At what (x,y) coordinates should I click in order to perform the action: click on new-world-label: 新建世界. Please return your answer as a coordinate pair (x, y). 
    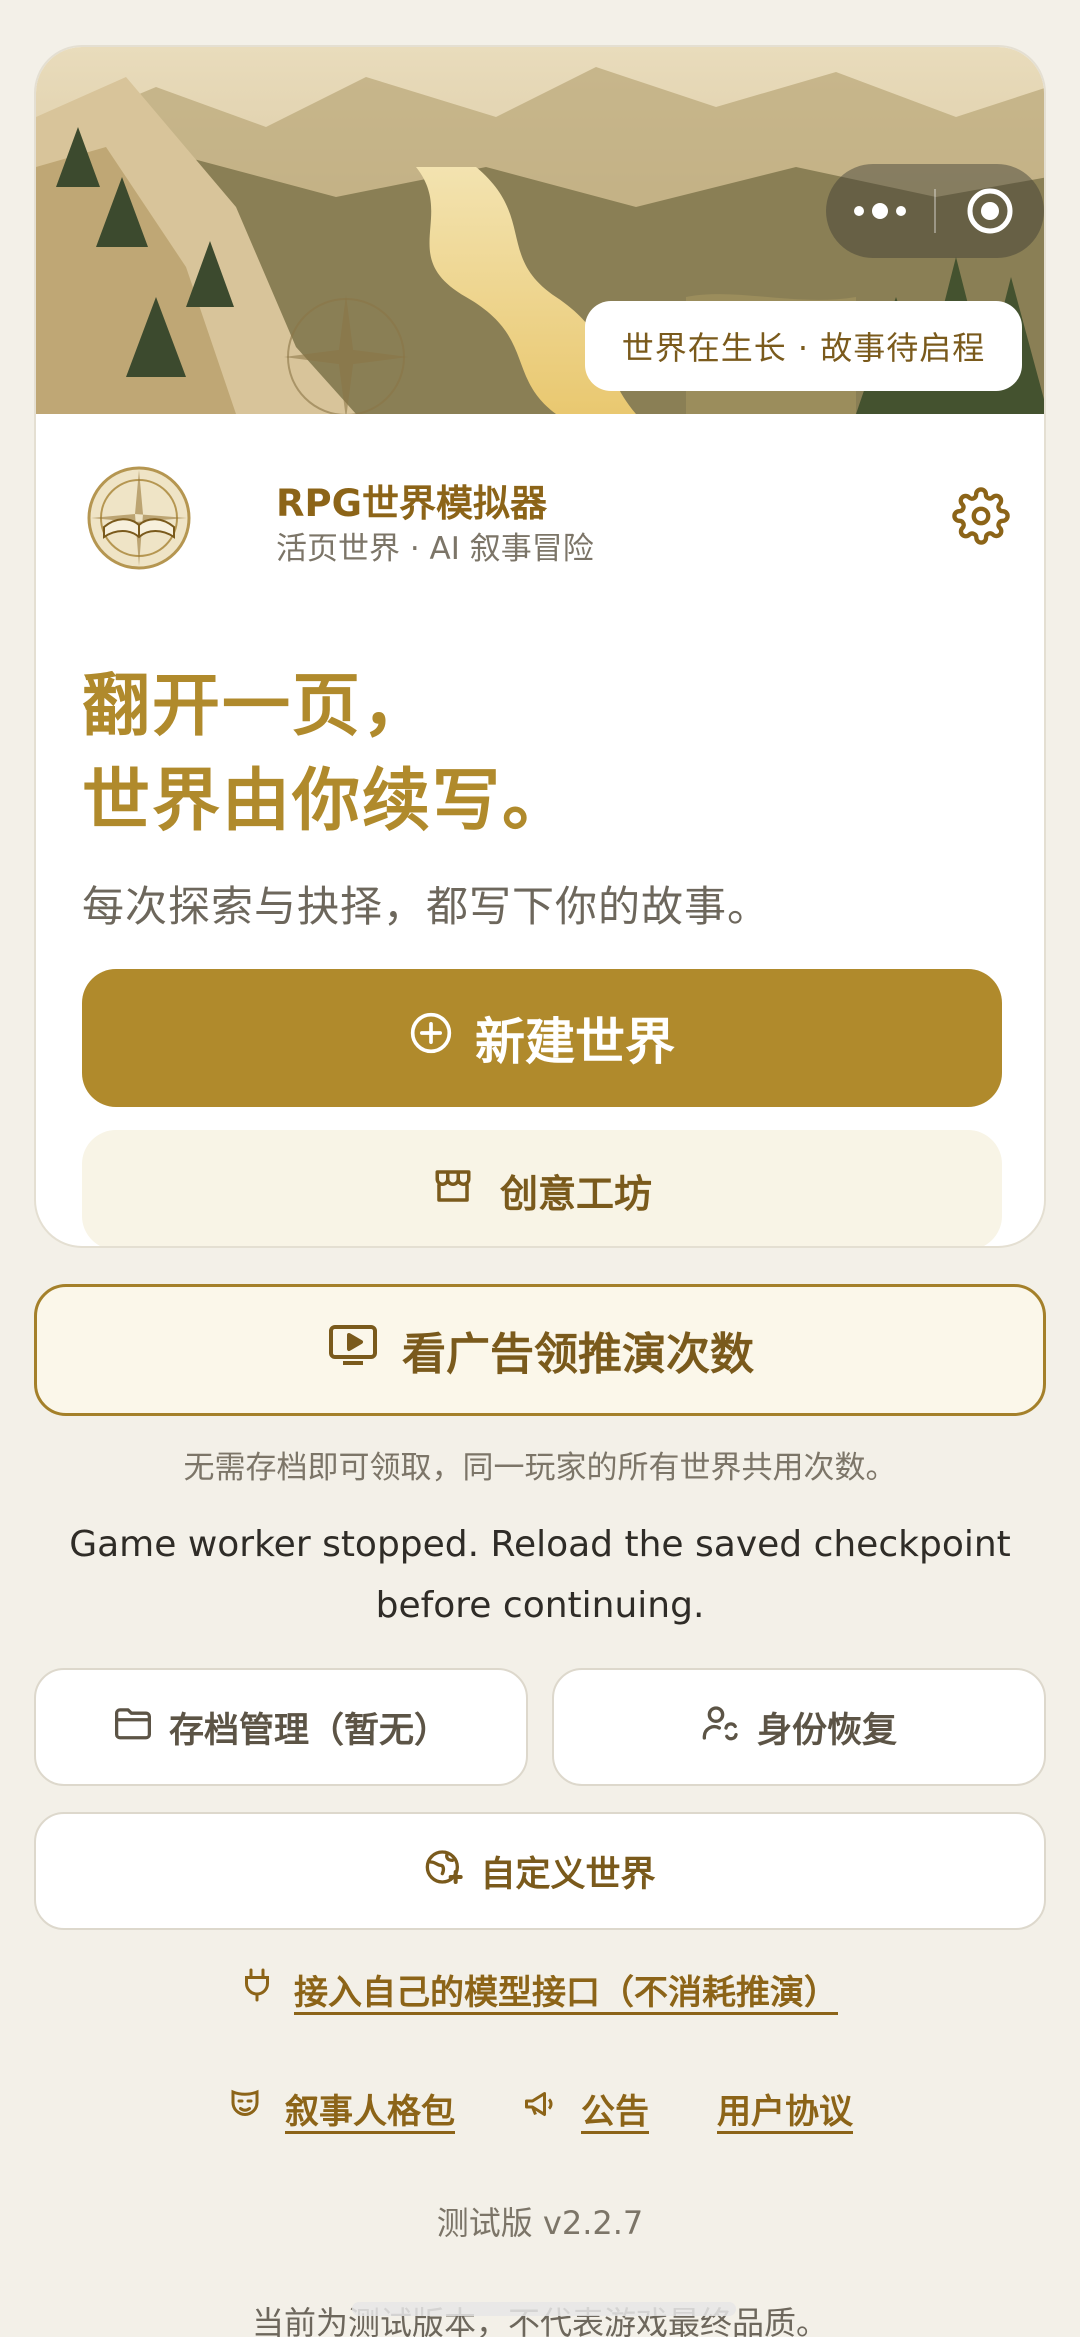
    Looking at the image, I should click on (575, 1042).